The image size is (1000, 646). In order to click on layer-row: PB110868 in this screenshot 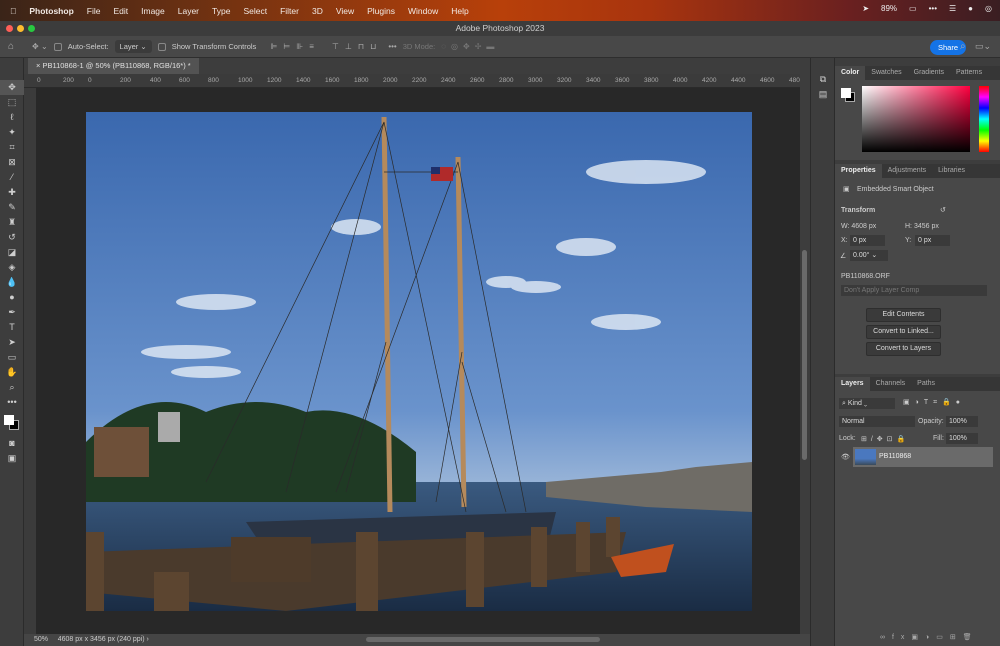, I will do `click(923, 457)`.